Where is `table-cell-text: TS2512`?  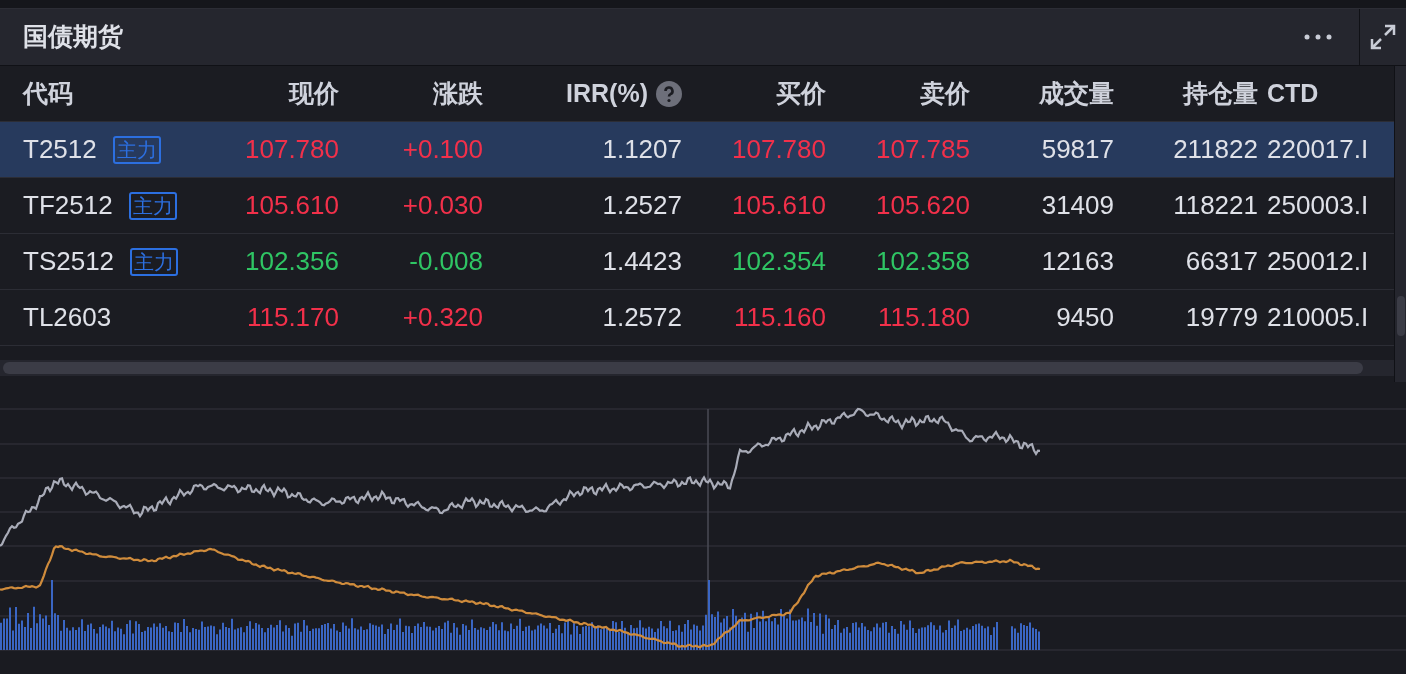
table-cell-text: TS2512 is located at coordinates (69, 261).